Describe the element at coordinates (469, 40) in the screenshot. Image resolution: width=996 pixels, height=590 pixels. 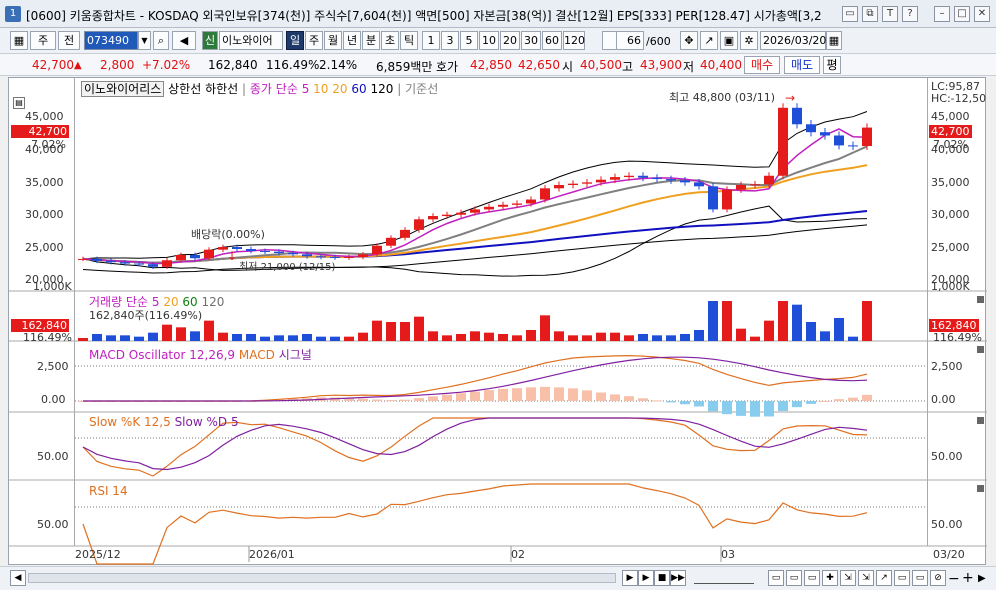
I see `interval-button-5: 5` at that location.